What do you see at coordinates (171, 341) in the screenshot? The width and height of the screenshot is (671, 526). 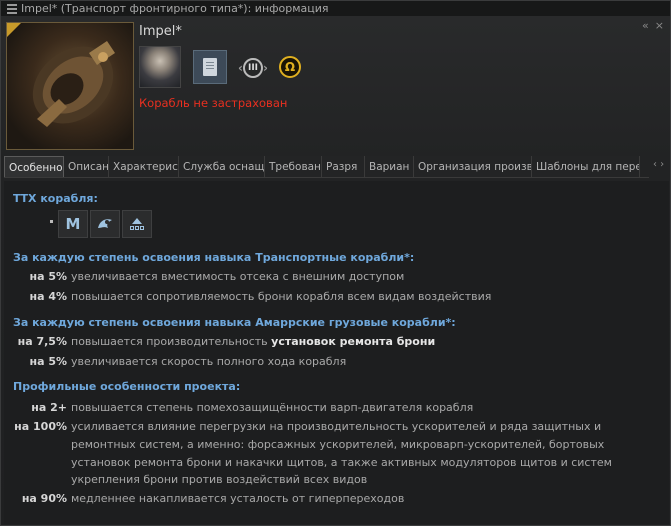 I see `bonus-text-plain: повышается производительность` at bounding box center [171, 341].